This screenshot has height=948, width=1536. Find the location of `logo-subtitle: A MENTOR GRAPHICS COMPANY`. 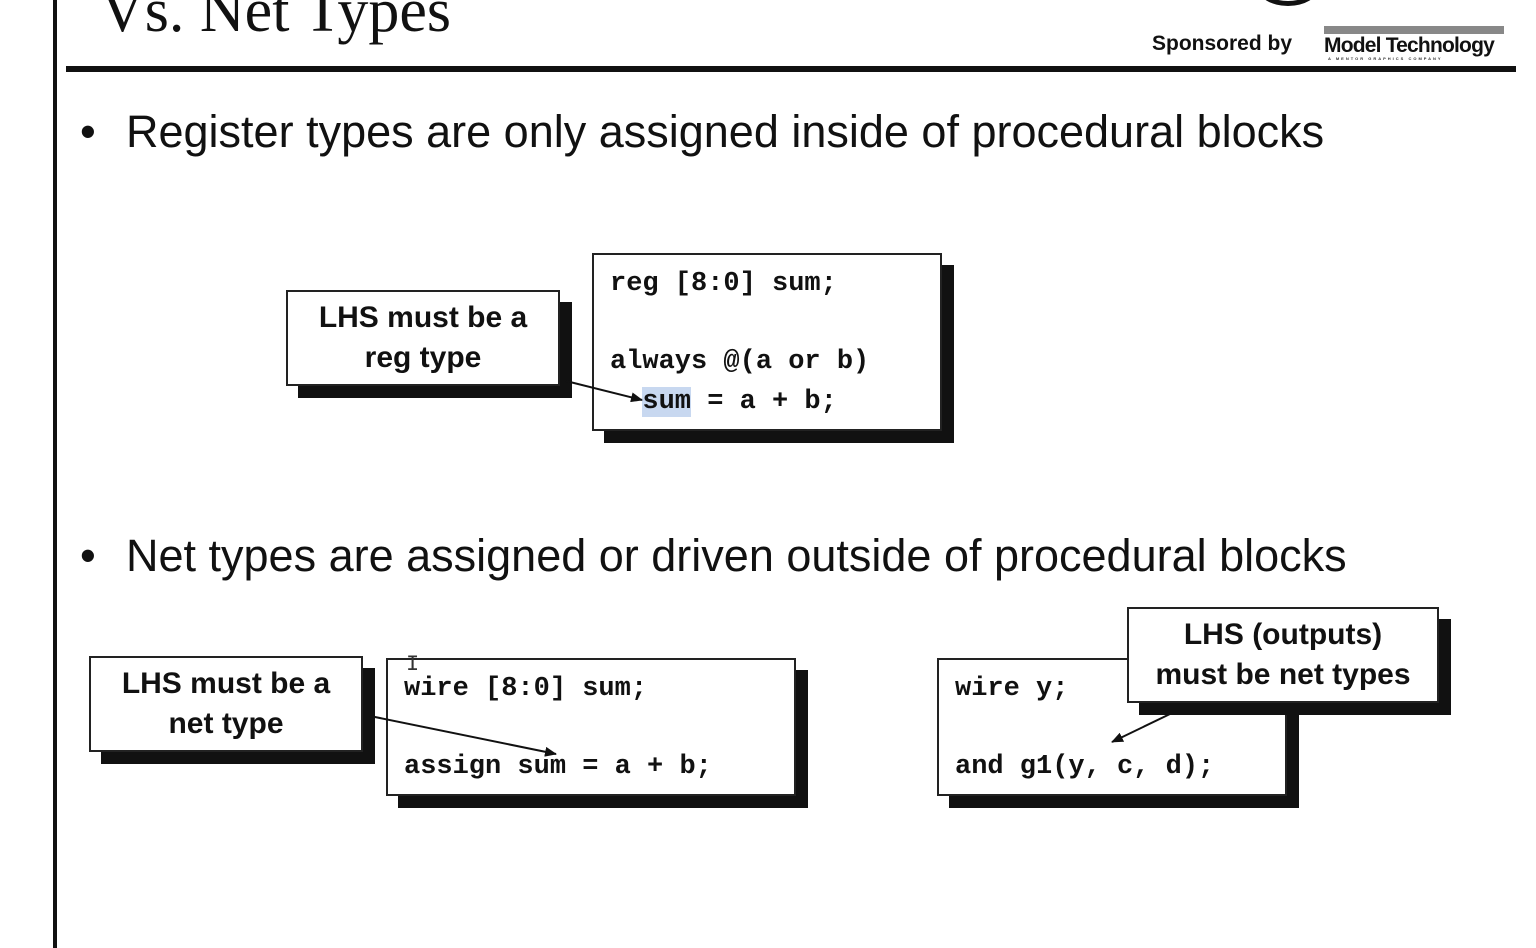

logo-subtitle: A MENTOR GRAPHICS COMPANY is located at coordinates (1385, 58).